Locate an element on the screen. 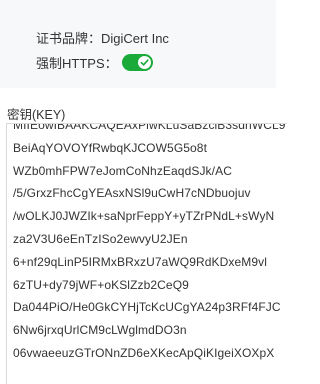 Image resolution: width=320 pixels, height=384 pixels. key-line: /5/GrxzFhcCgYEAsxNSl9uCwH7cNDbuojuv is located at coordinates (132, 193).